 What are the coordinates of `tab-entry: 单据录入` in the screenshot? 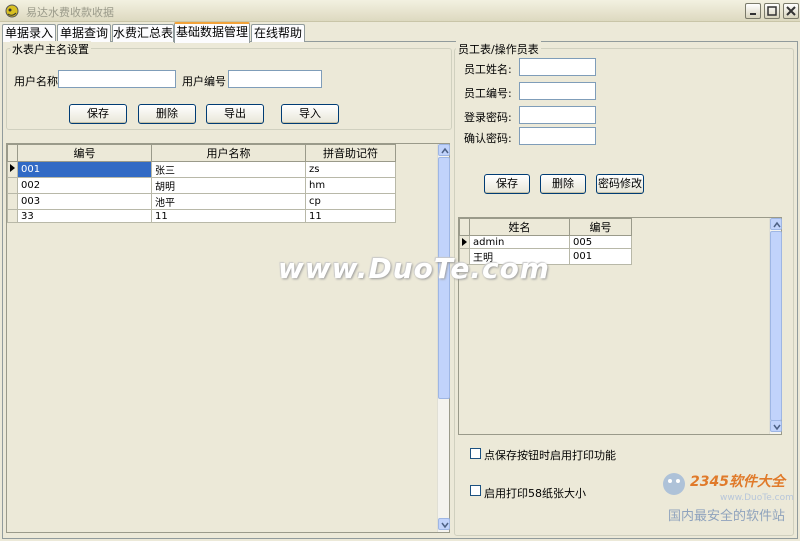 It's located at (29, 33).